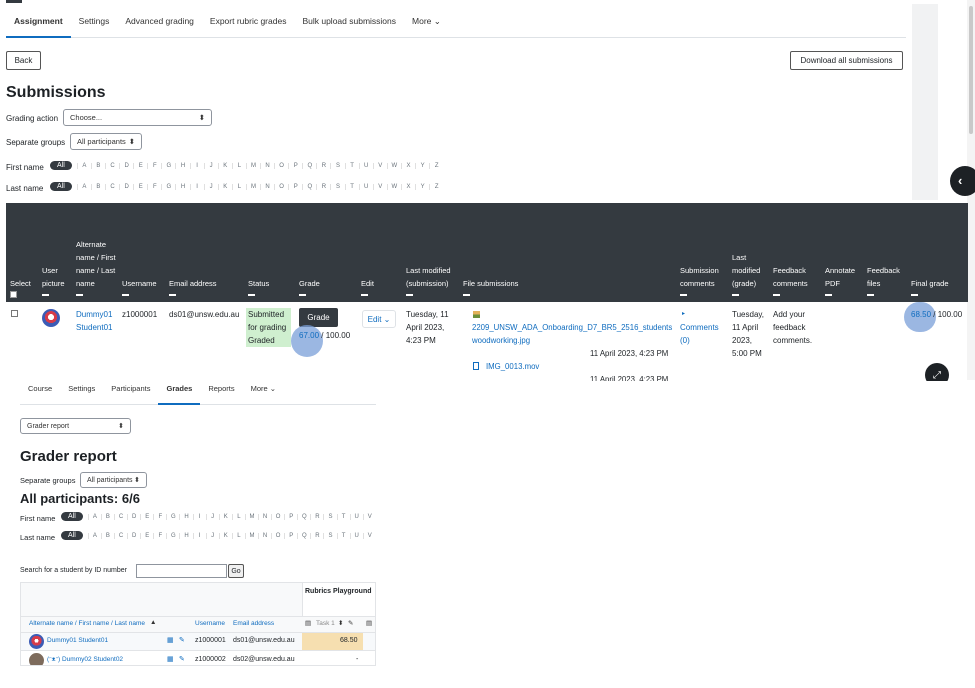 This screenshot has width=975, height=688. What do you see at coordinates (238, 186) in the screenshot?
I see `last-name-letter: L` at bounding box center [238, 186].